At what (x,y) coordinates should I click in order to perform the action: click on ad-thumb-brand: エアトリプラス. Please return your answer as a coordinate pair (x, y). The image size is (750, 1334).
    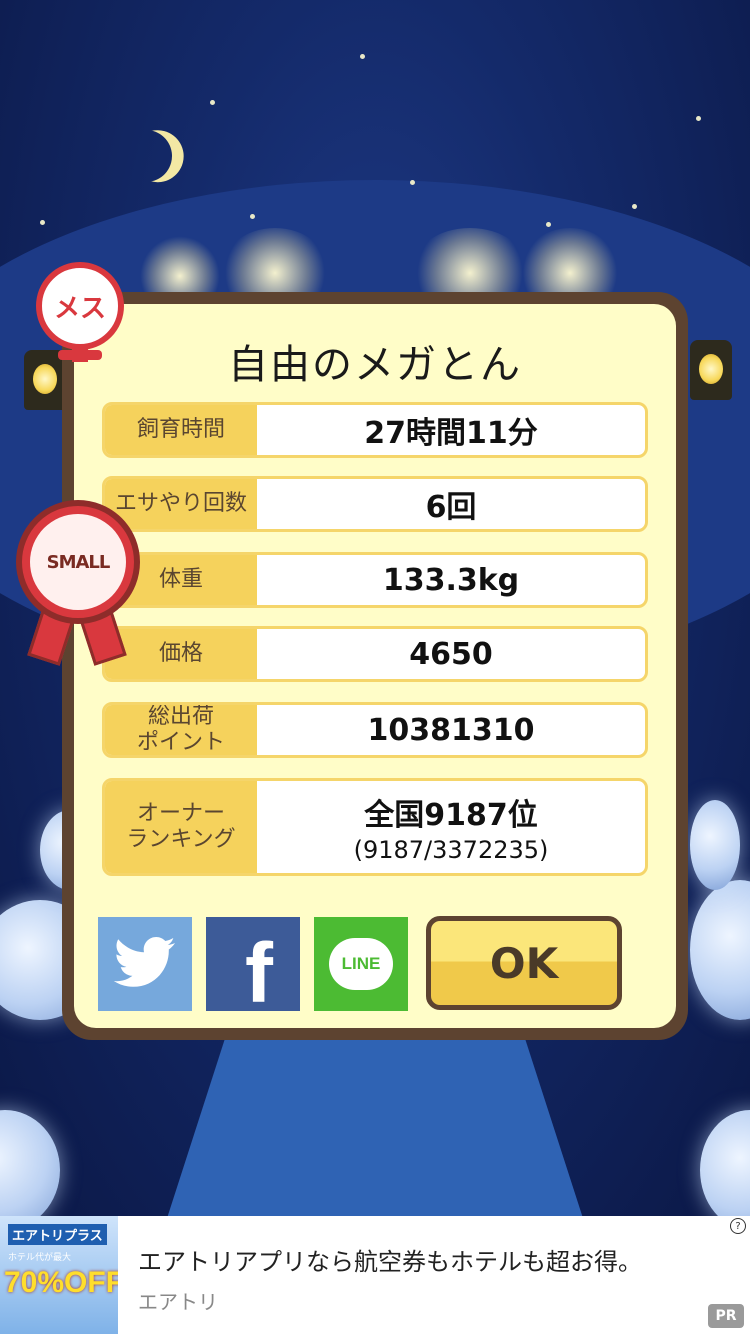
    Looking at the image, I should click on (57, 1234).